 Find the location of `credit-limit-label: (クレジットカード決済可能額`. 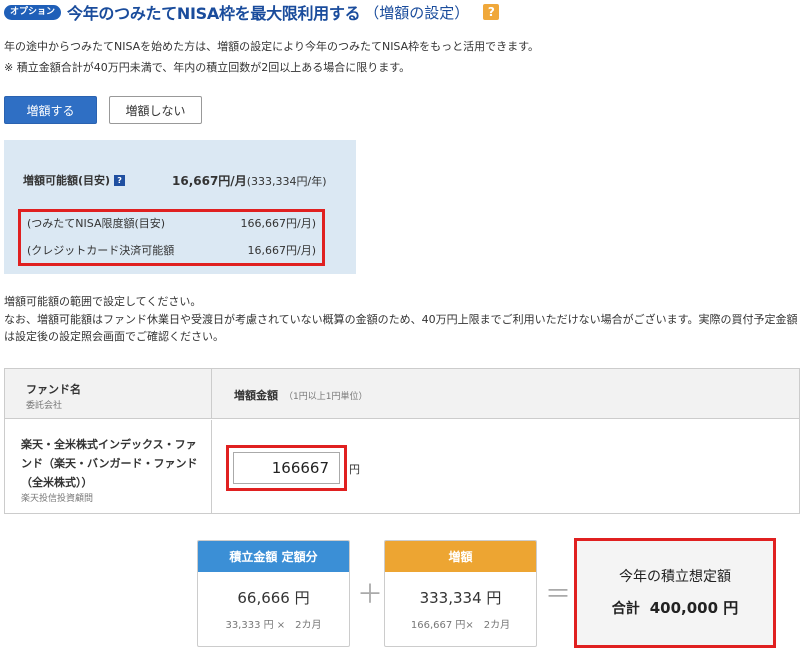

credit-limit-label: (クレジットカード決済可能額 is located at coordinates (101, 250).